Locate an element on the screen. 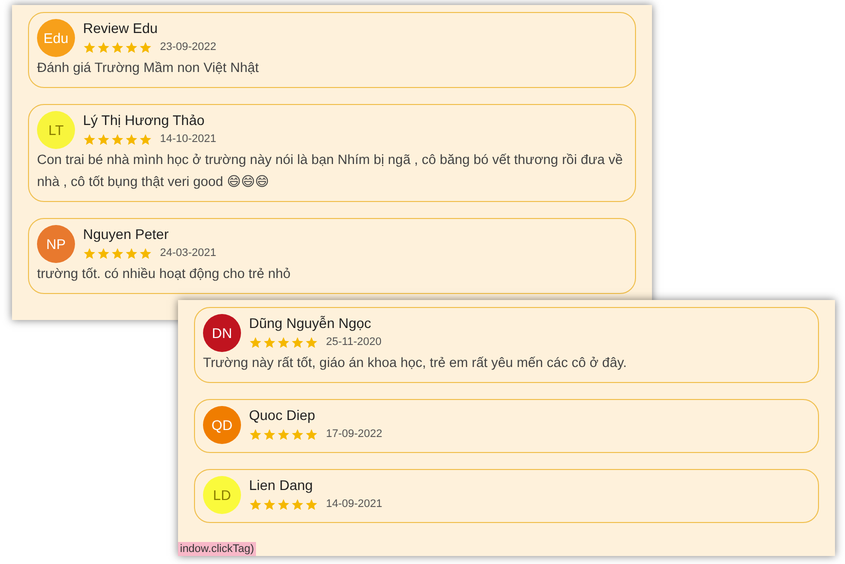 The height and width of the screenshot is (564, 845). review-date: 25-11-2020 is located at coordinates (354, 342).